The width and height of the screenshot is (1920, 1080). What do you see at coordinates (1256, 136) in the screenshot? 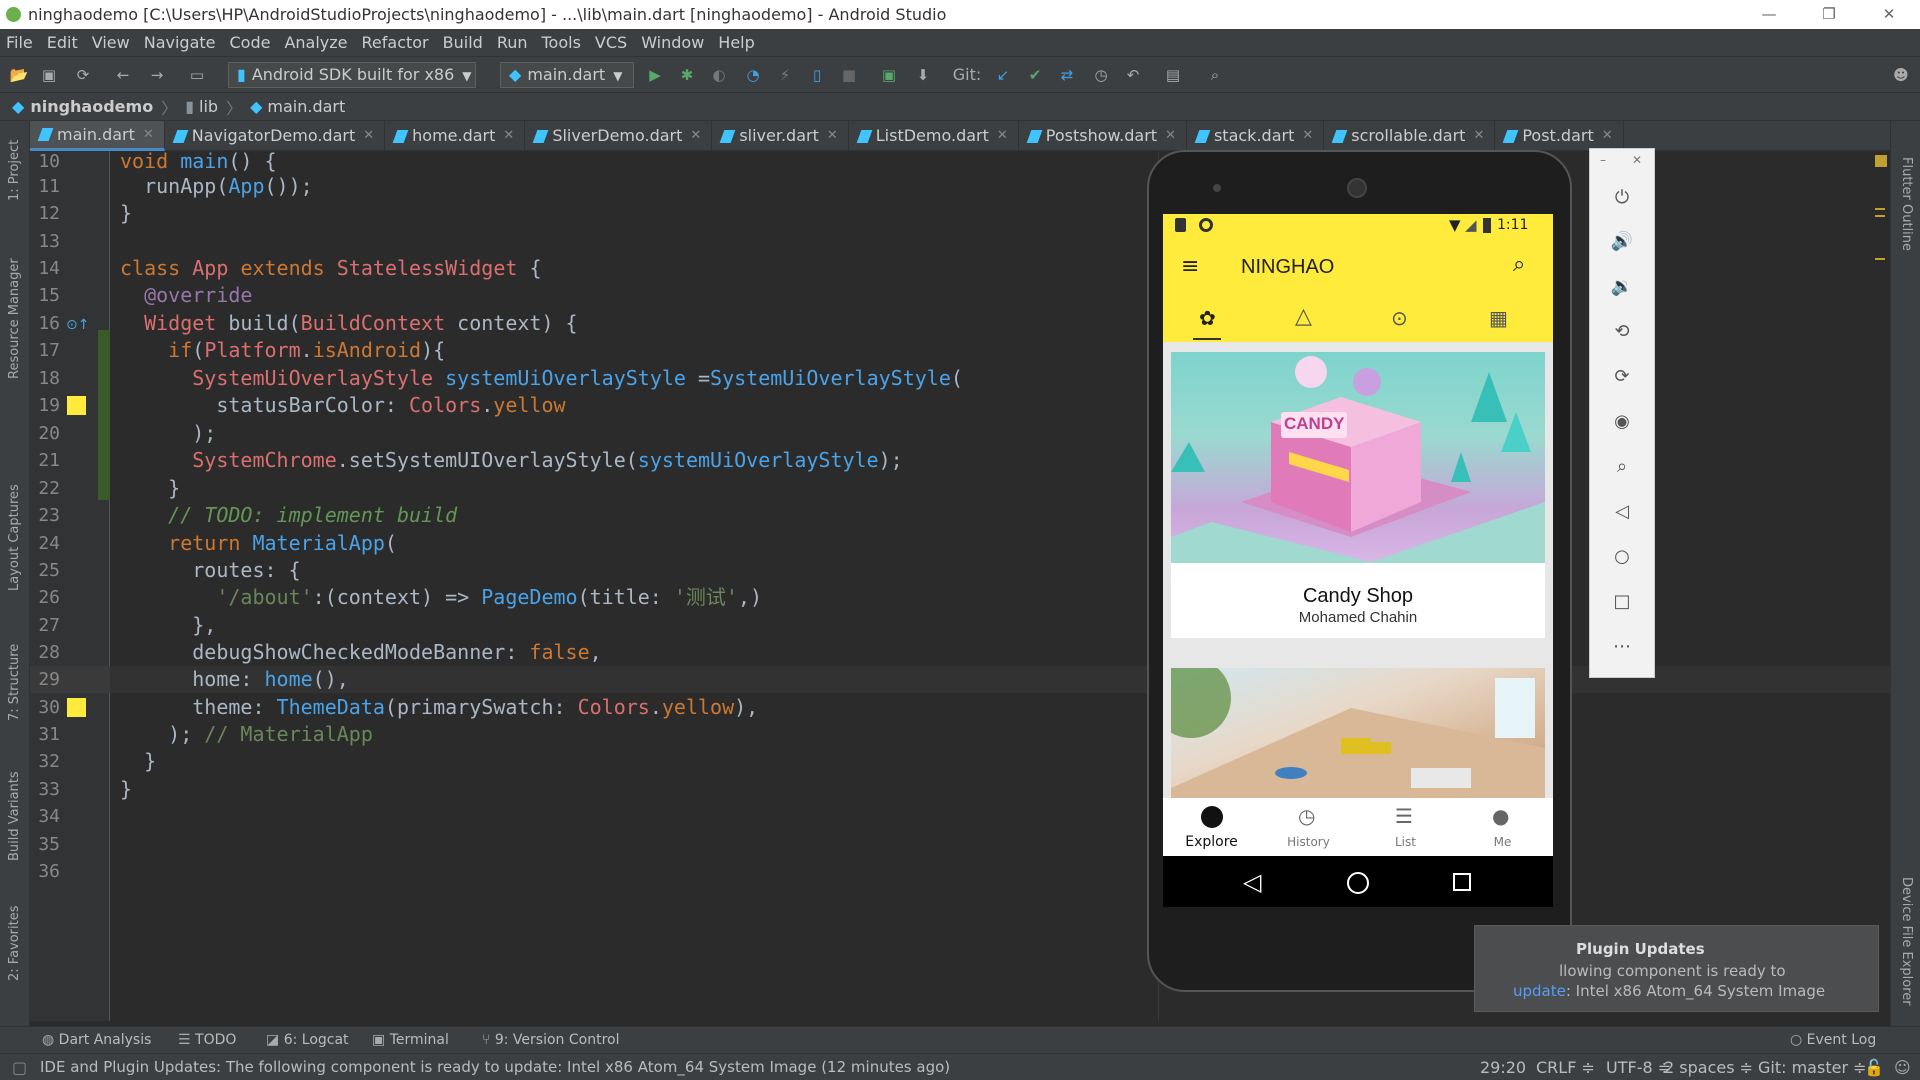
I see `tab-stack-dart: stack.dart ✕` at bounding box center [1256, 136].